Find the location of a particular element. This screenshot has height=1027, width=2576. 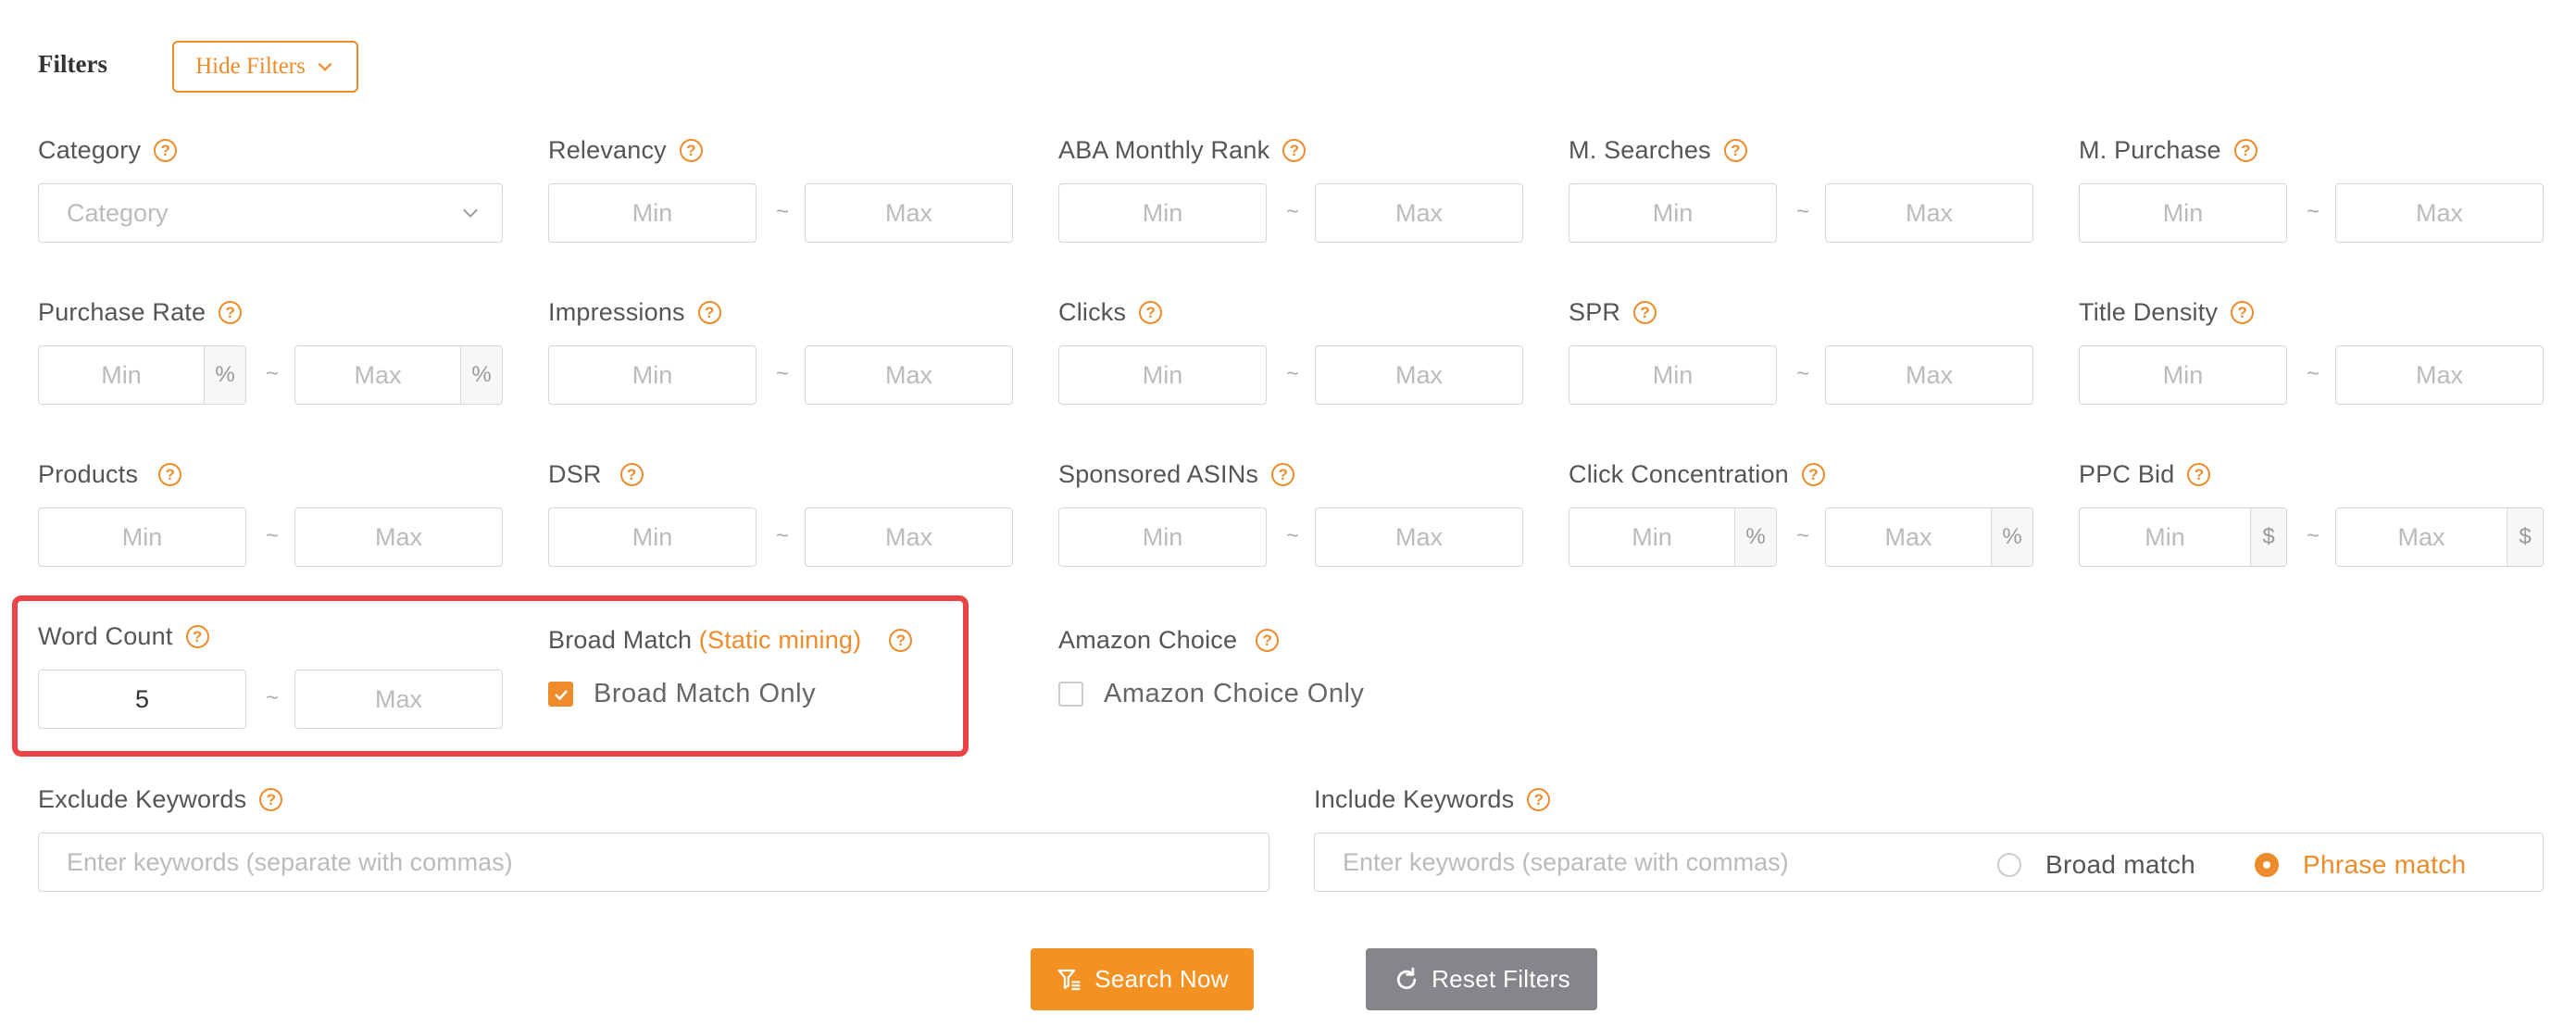

click-concentration-max-input: Max% is located at coordinates (1929, 537).